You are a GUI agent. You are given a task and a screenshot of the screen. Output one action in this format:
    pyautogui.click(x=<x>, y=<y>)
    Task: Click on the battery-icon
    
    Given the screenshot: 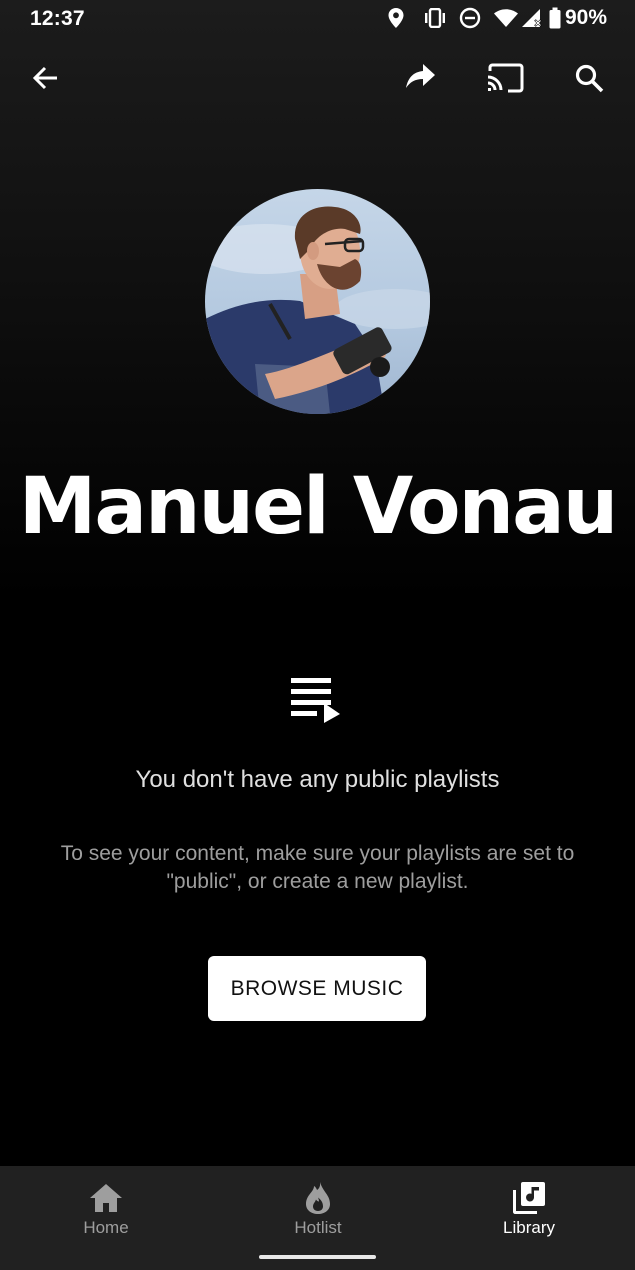 What is the action you would take?
    pyautogui.click(x=555, y=18)
    